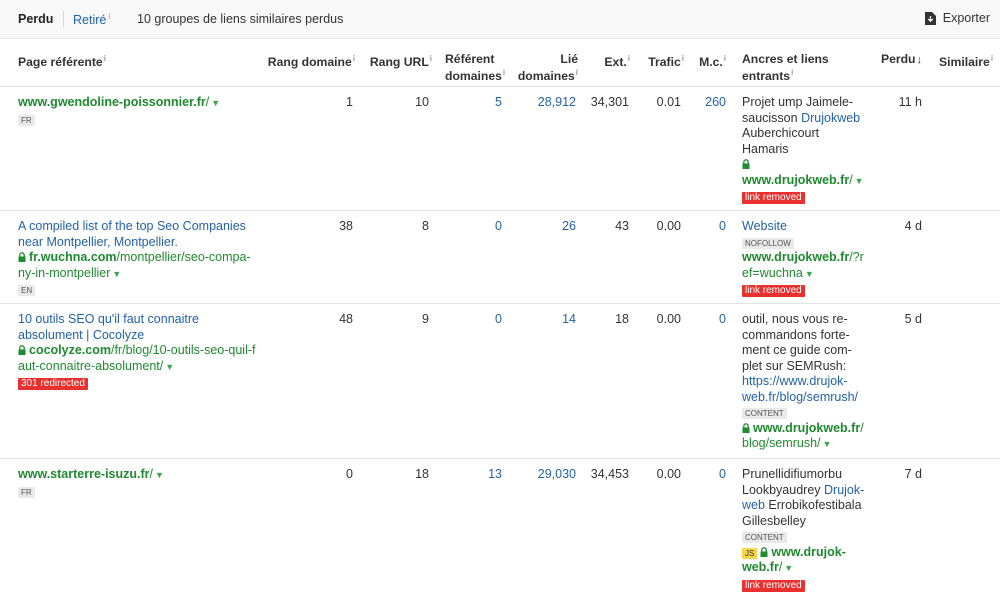 Image resolution: width=1000 pixels, height=595 pixels. Describe the element at coordinates (35, 19) in the screenshot. I see `tab-perdu: Perdu` at that location.